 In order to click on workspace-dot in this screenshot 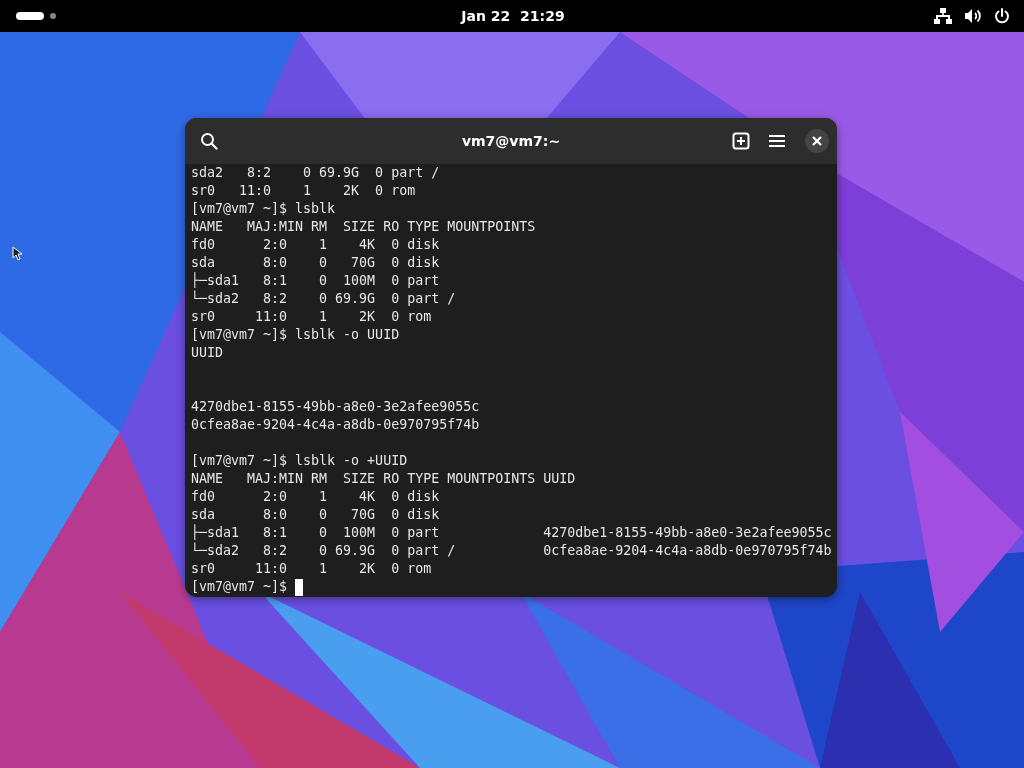, I will do `click(53, 16)`.